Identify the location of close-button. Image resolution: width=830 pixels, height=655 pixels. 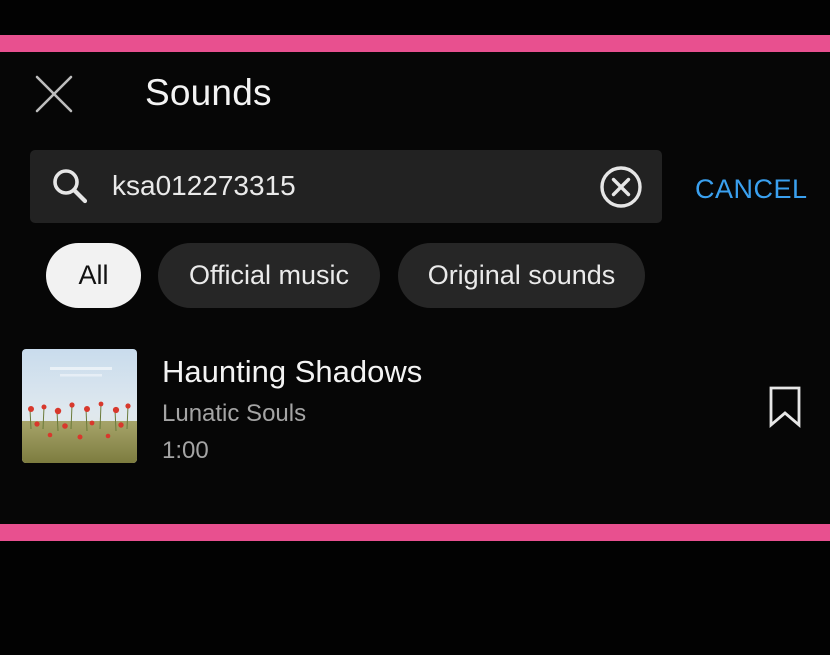
(54, 94).